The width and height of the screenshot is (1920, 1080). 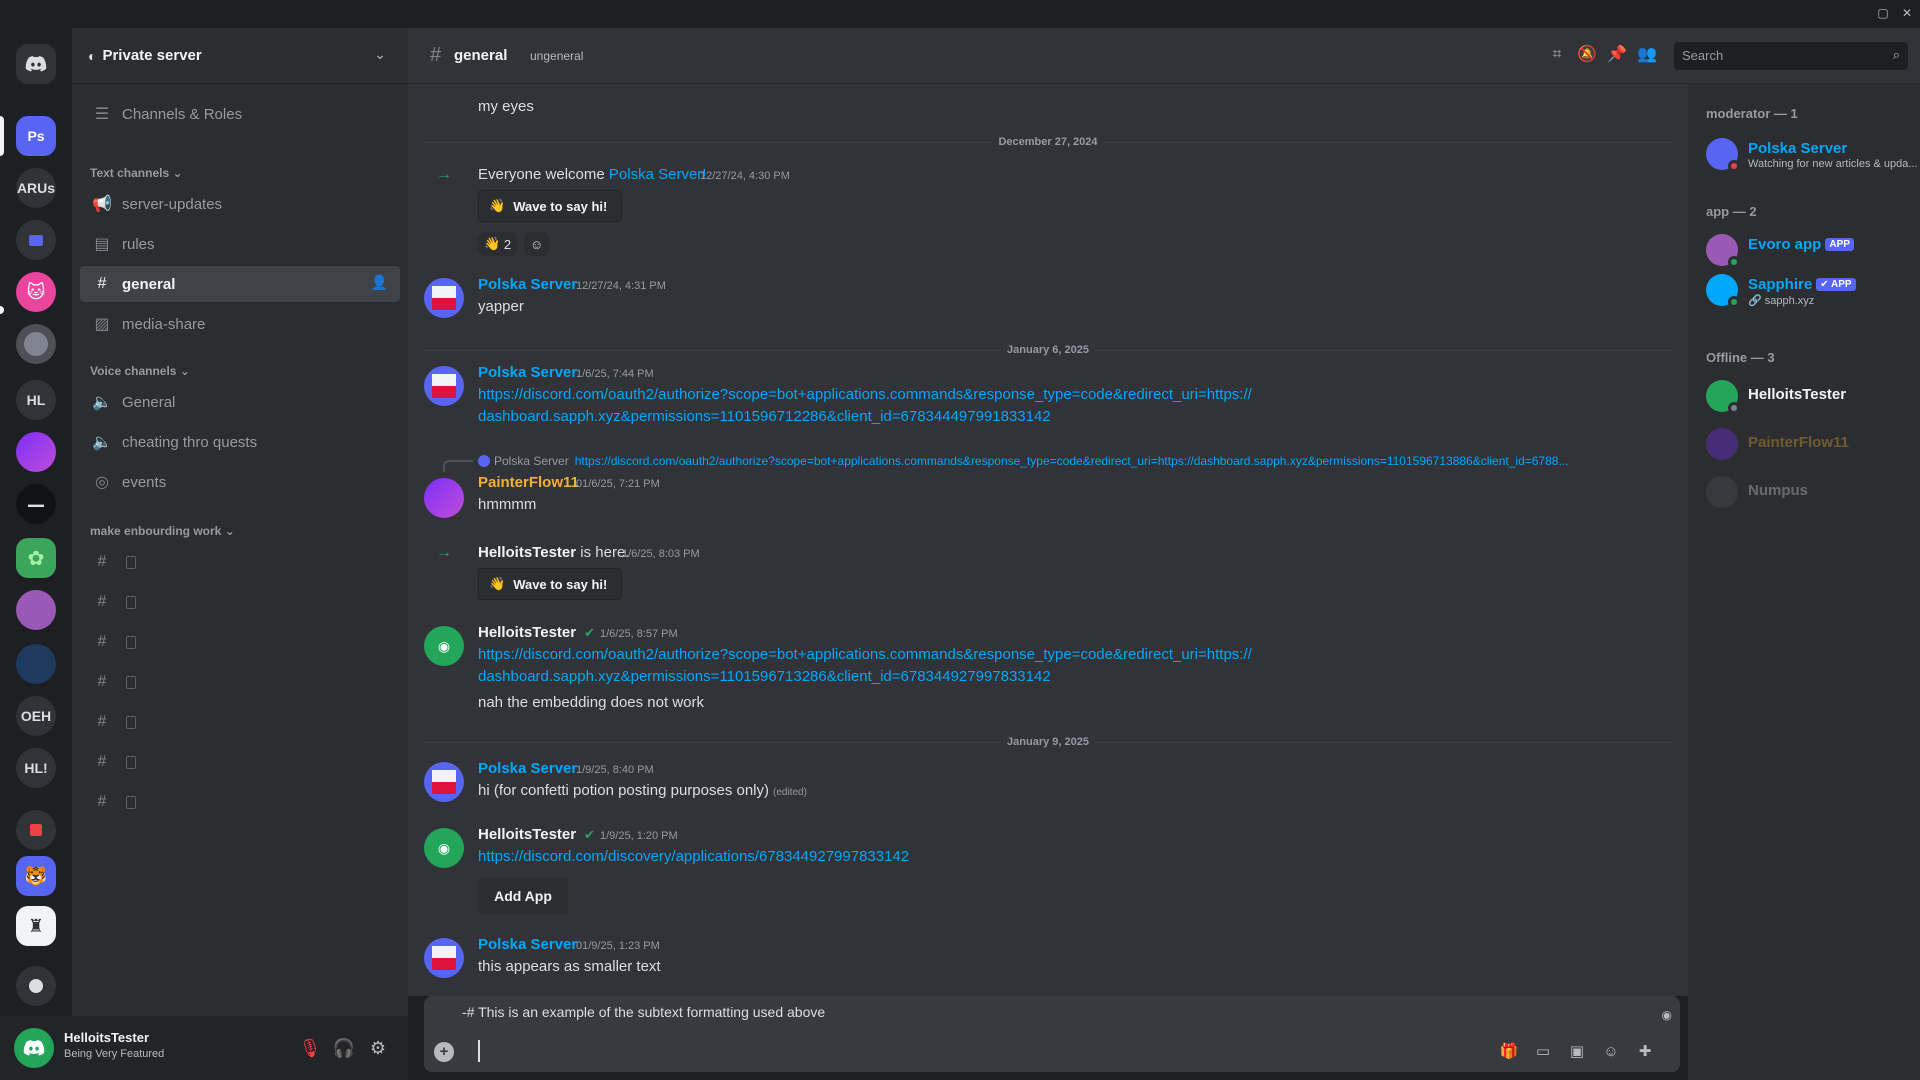 What do you see at coordinates (498, 244) in the screenshot?
I see `reaction-chip: 👋 2` at bounding box center [498, 244].